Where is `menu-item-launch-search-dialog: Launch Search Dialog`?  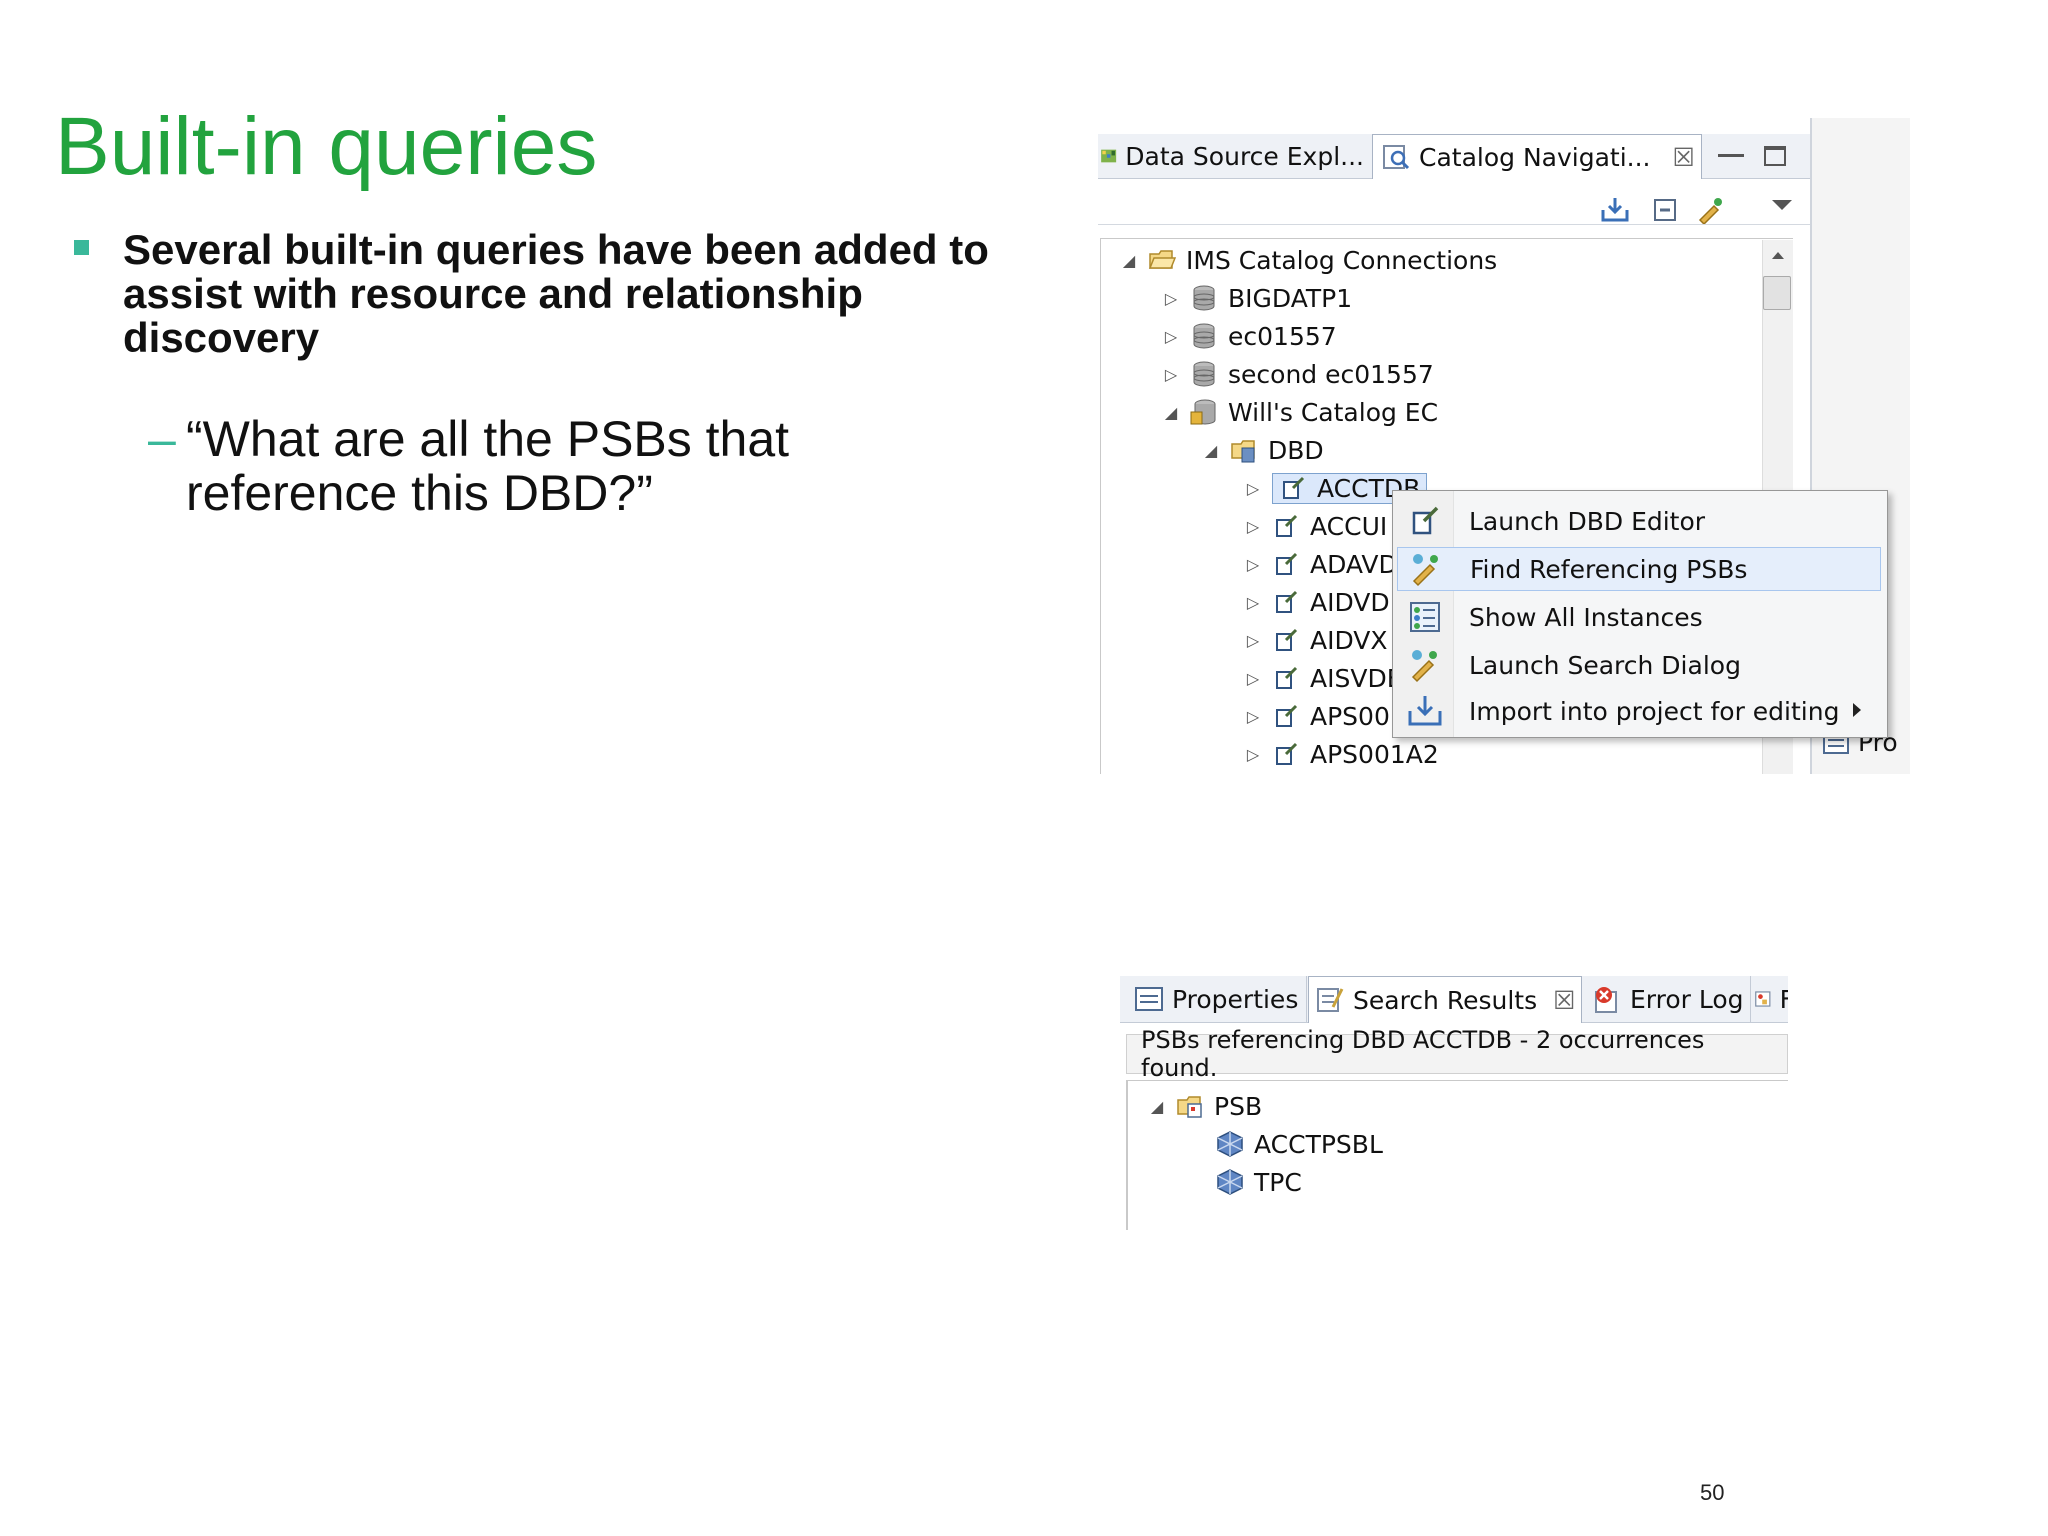 menu-item-launch-search-dialog: Launch Search Dialog is located at coordinates (1639, 665).